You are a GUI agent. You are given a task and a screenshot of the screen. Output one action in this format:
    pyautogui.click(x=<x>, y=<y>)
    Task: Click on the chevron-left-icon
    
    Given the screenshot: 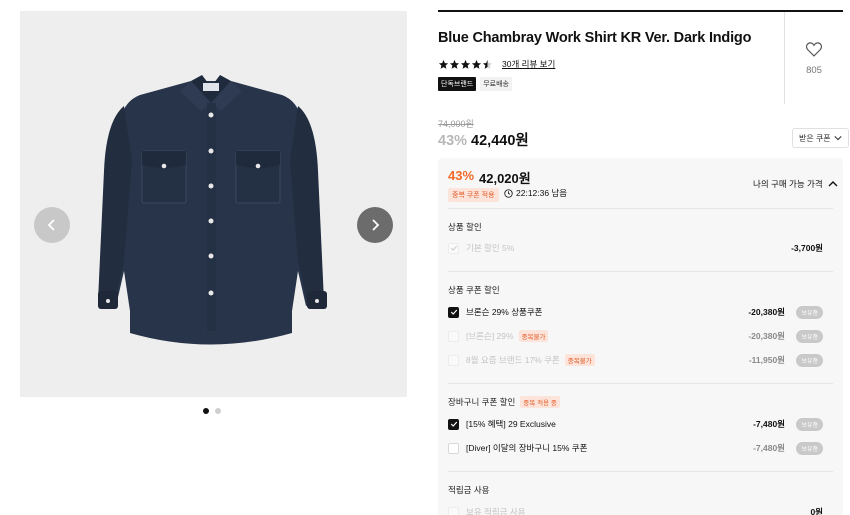 What is the action you would take?
    pyautogui.click(x=51, y=225)
    